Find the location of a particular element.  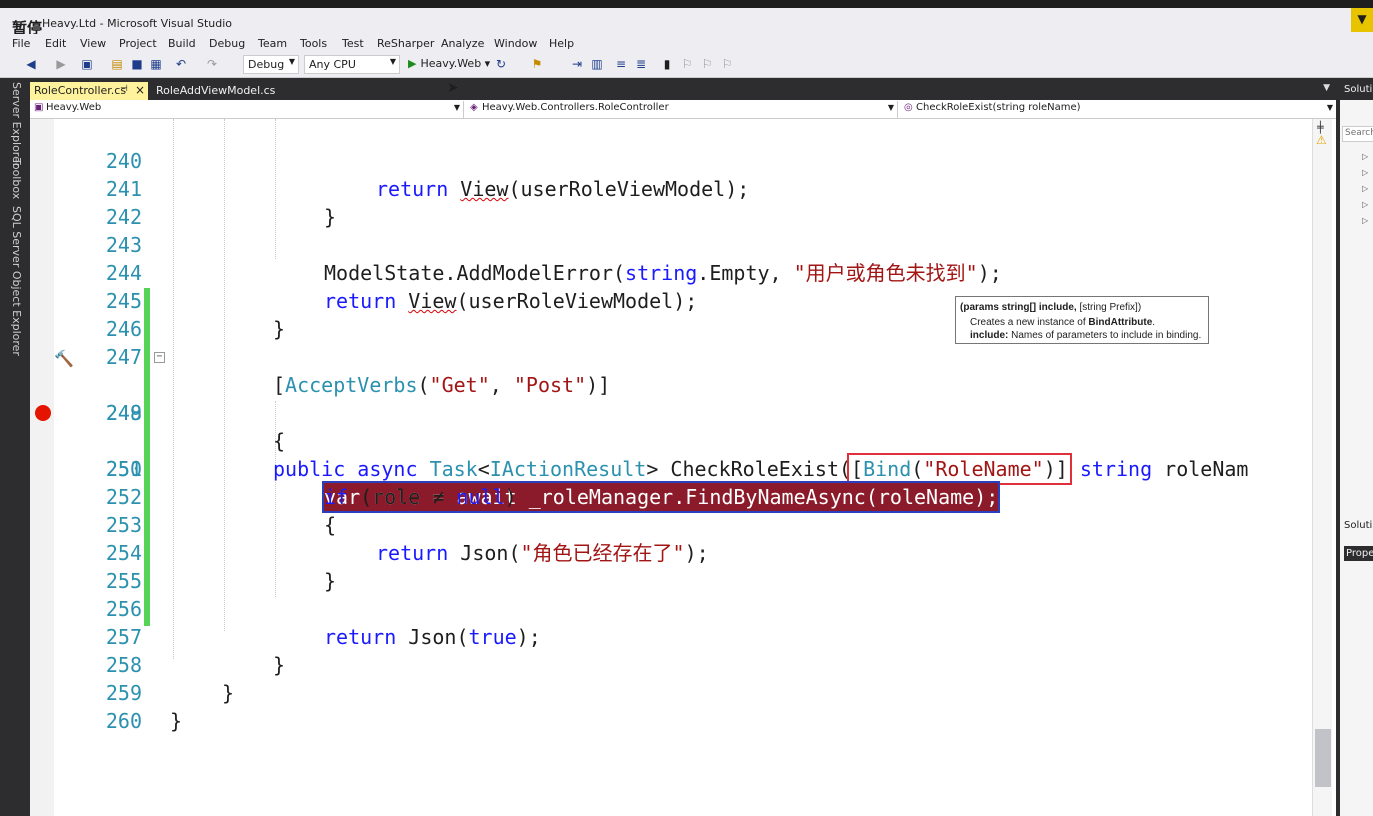

code-line: 252 { is located at coordinates (221, 511).